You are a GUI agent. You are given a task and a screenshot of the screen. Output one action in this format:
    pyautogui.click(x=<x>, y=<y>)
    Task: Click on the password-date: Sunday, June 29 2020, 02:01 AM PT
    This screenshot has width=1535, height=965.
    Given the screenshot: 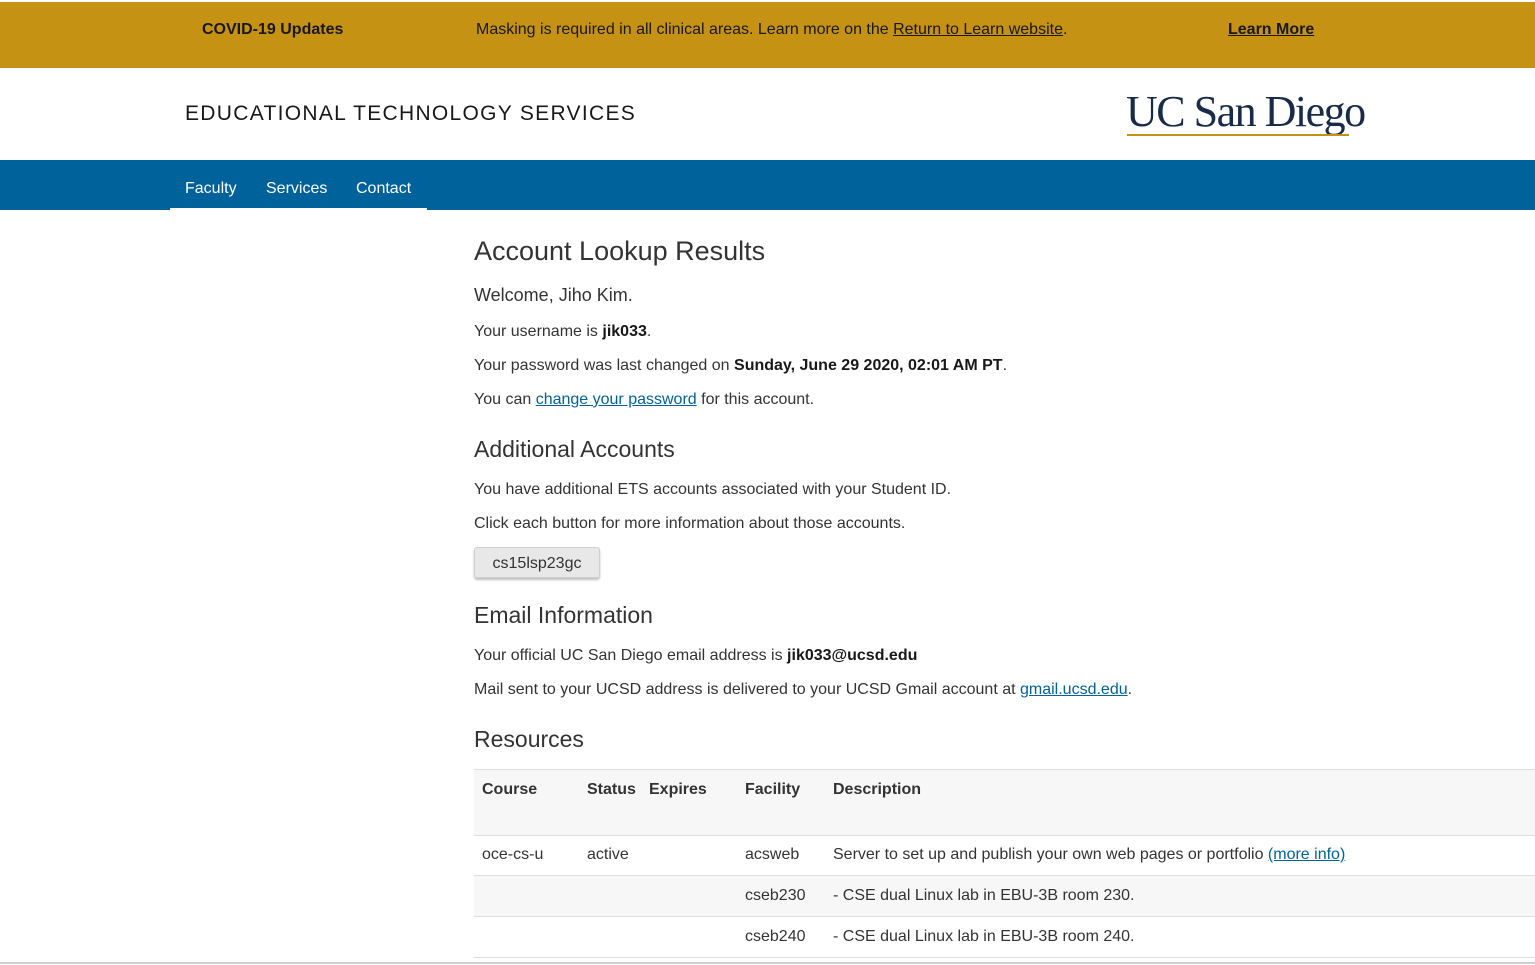 What is the action you would take?
    pyautogui.click(x=868, y=365)
    